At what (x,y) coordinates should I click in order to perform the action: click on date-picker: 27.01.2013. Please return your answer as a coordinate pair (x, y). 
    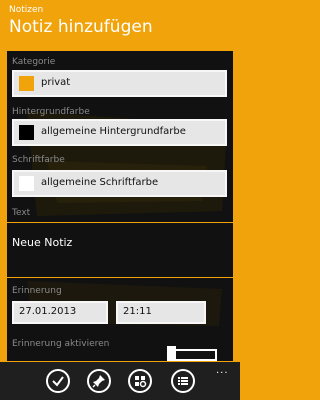
    Looking at the image, I should click on (60, 312).